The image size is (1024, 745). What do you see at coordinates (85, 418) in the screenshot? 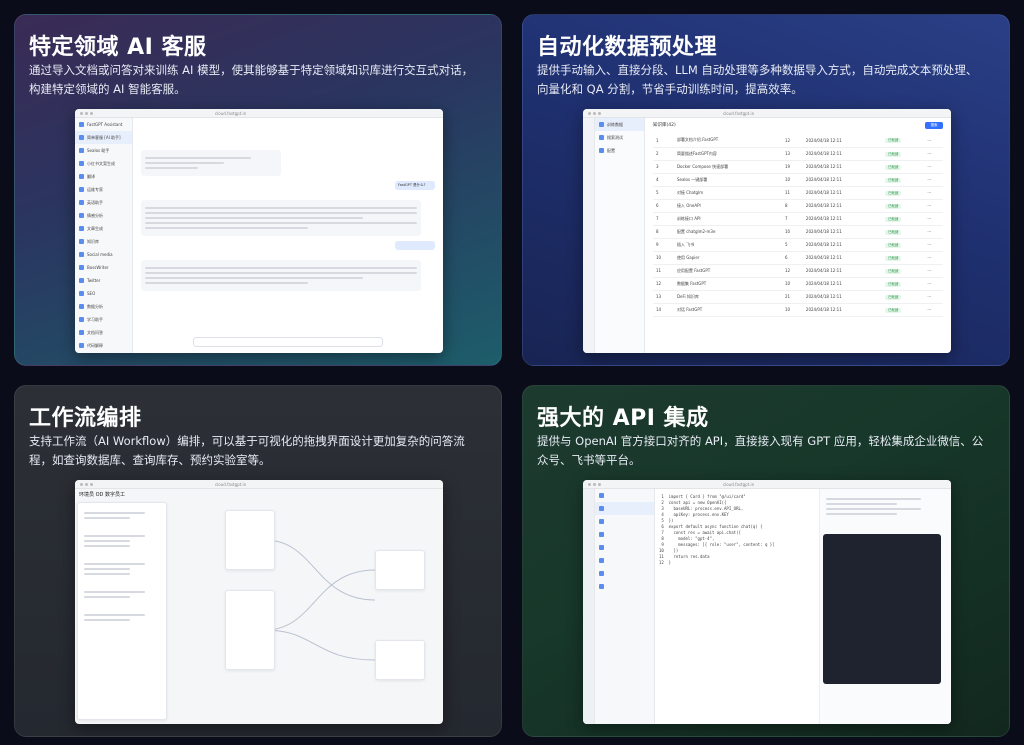
I see `card-title: 工作流编排` at bounding box center [85, 418].